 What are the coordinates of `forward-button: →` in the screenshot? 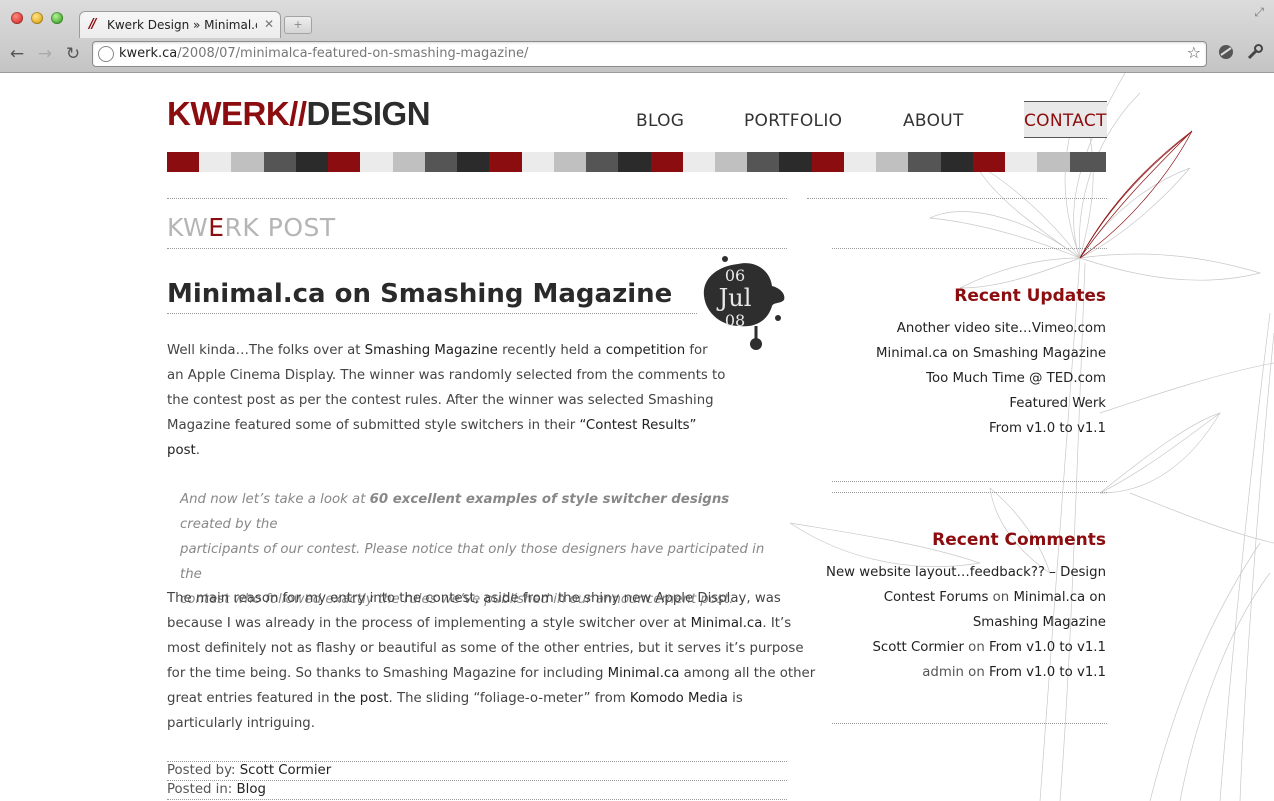 It's located at (45, 54).